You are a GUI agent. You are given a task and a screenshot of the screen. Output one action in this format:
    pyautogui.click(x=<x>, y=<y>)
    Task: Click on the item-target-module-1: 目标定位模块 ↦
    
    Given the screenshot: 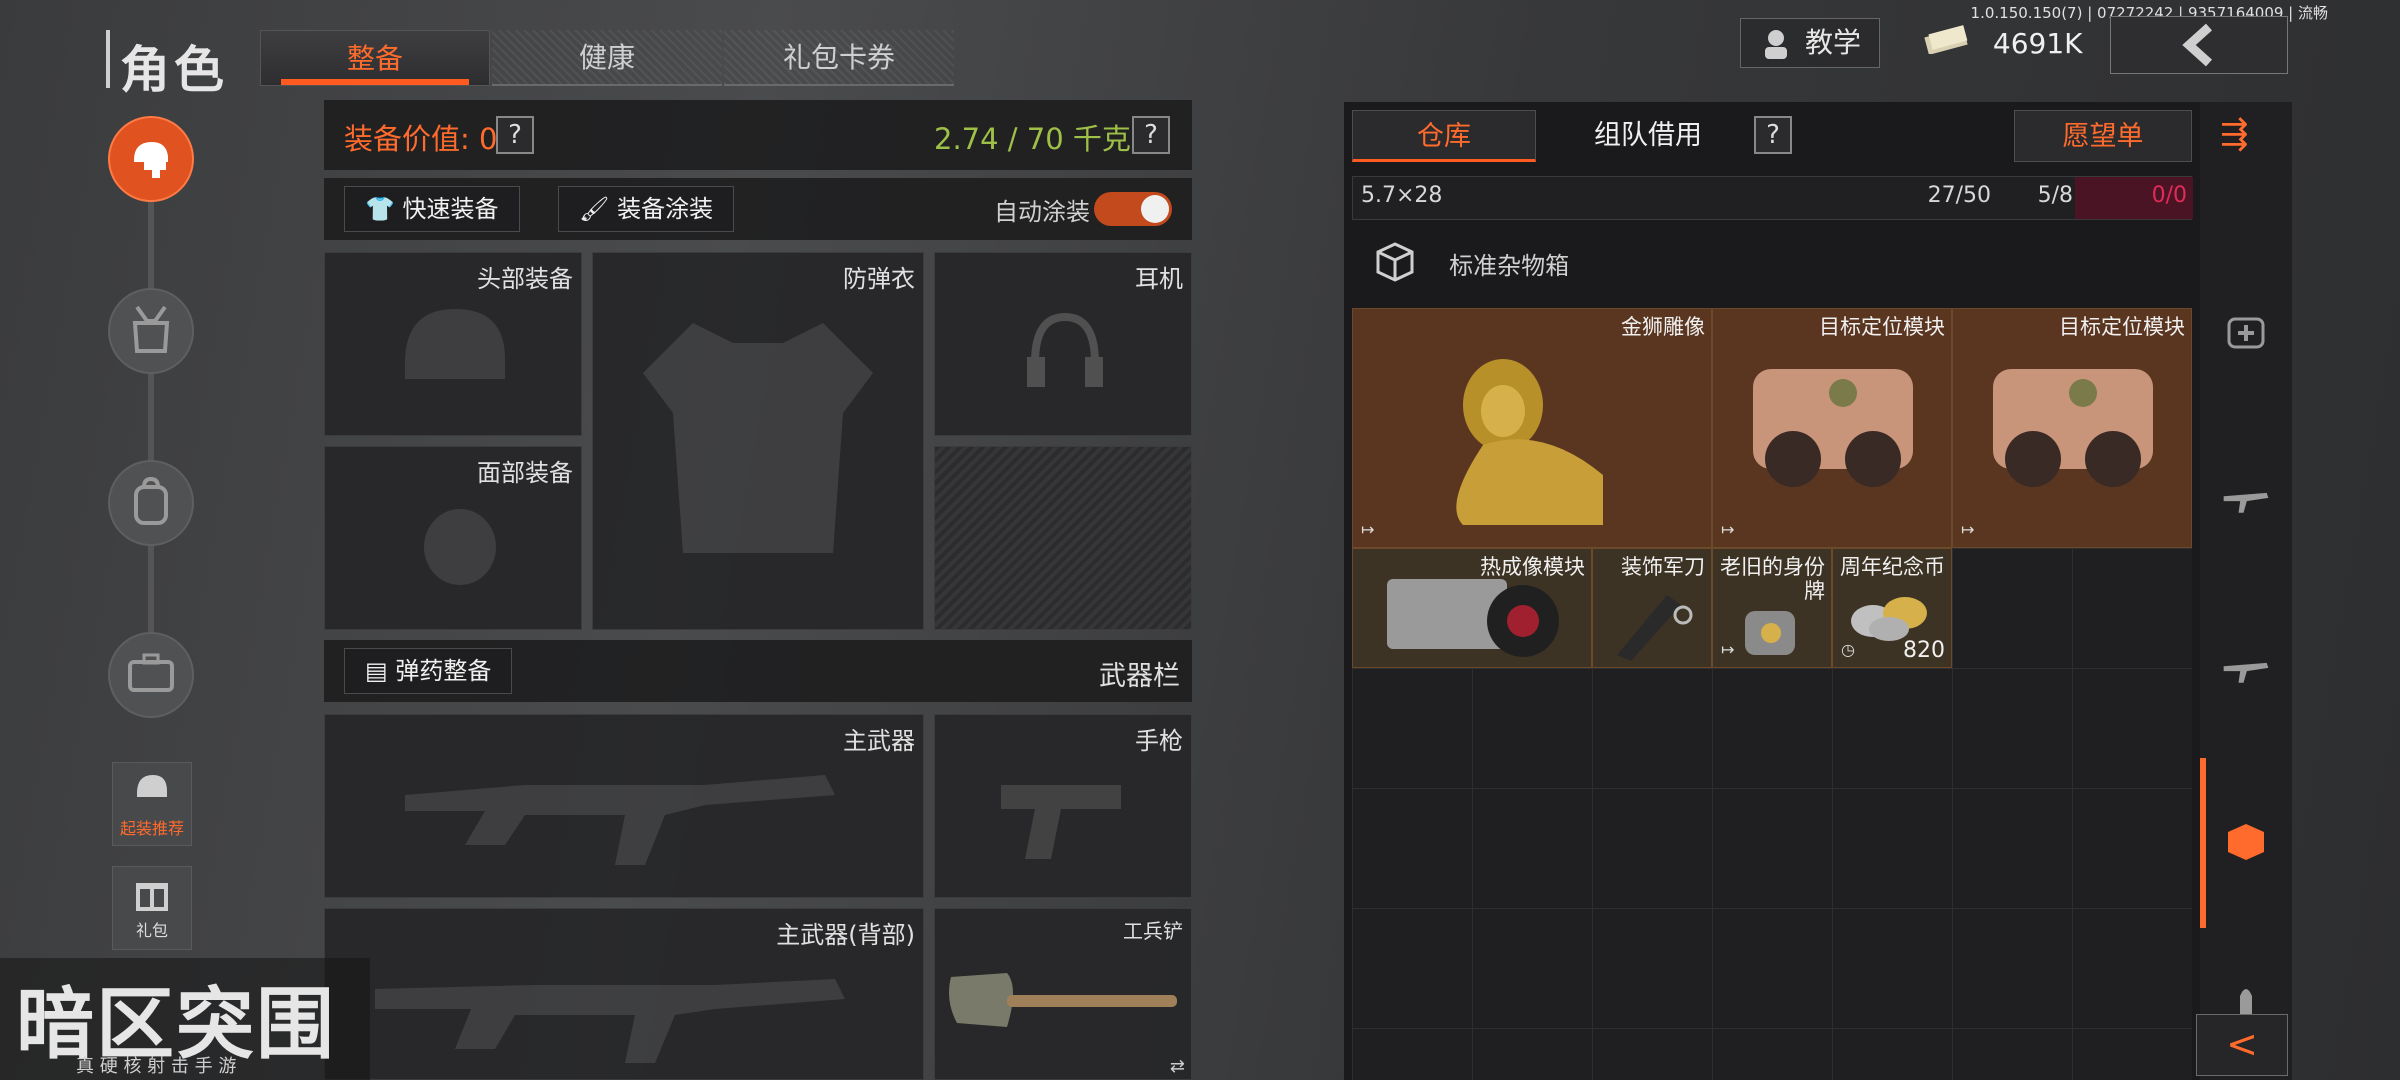 What is the action you would take?
    pyautogui.click(x=1832, y=428)
    